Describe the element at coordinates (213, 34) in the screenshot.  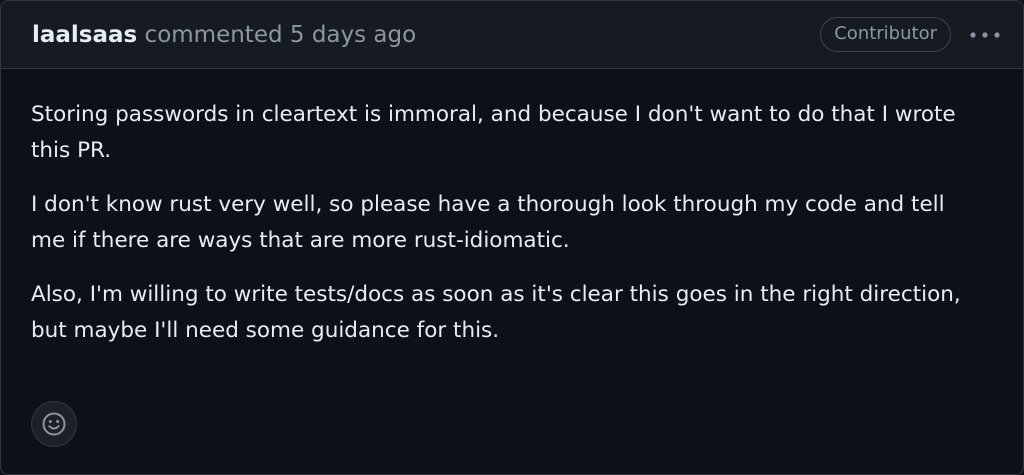
I see `comment-action: commented` at that location.